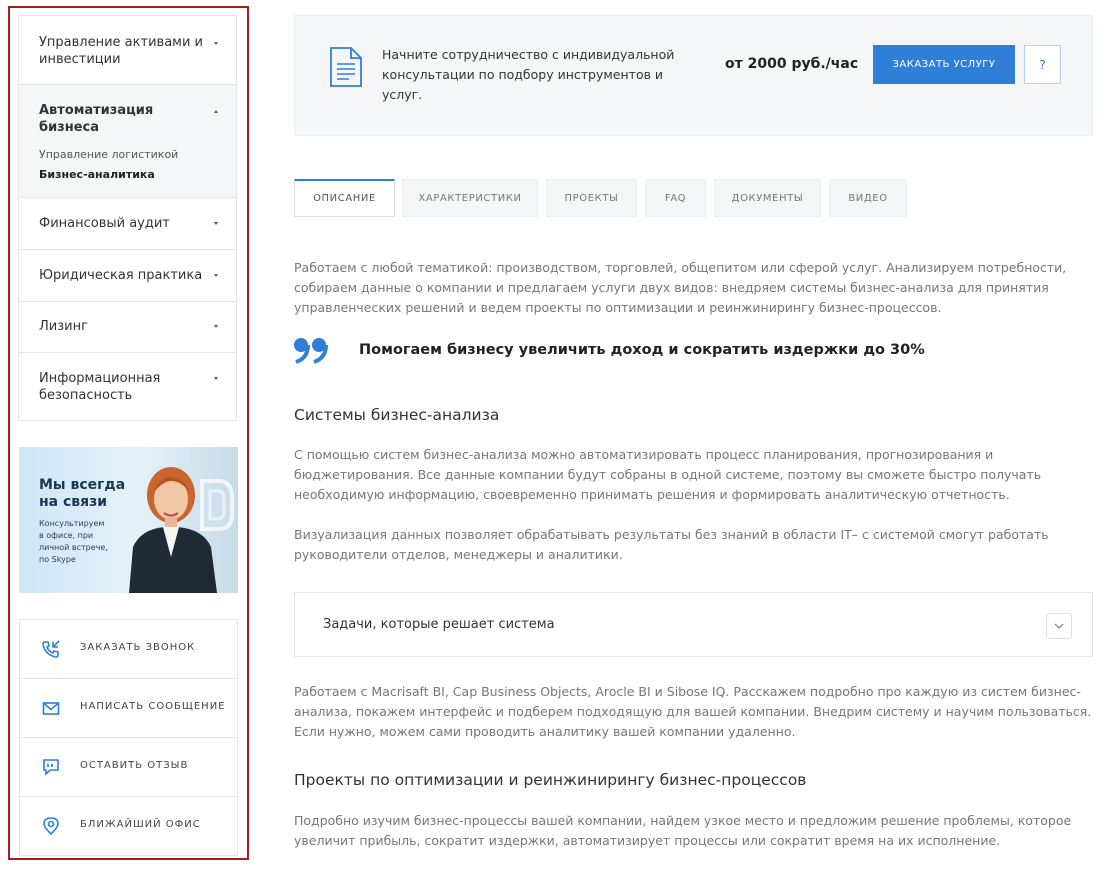 The width and height of the screenshot is (1105, 869). I want to click on map-pin-icon, so click(51, 826).